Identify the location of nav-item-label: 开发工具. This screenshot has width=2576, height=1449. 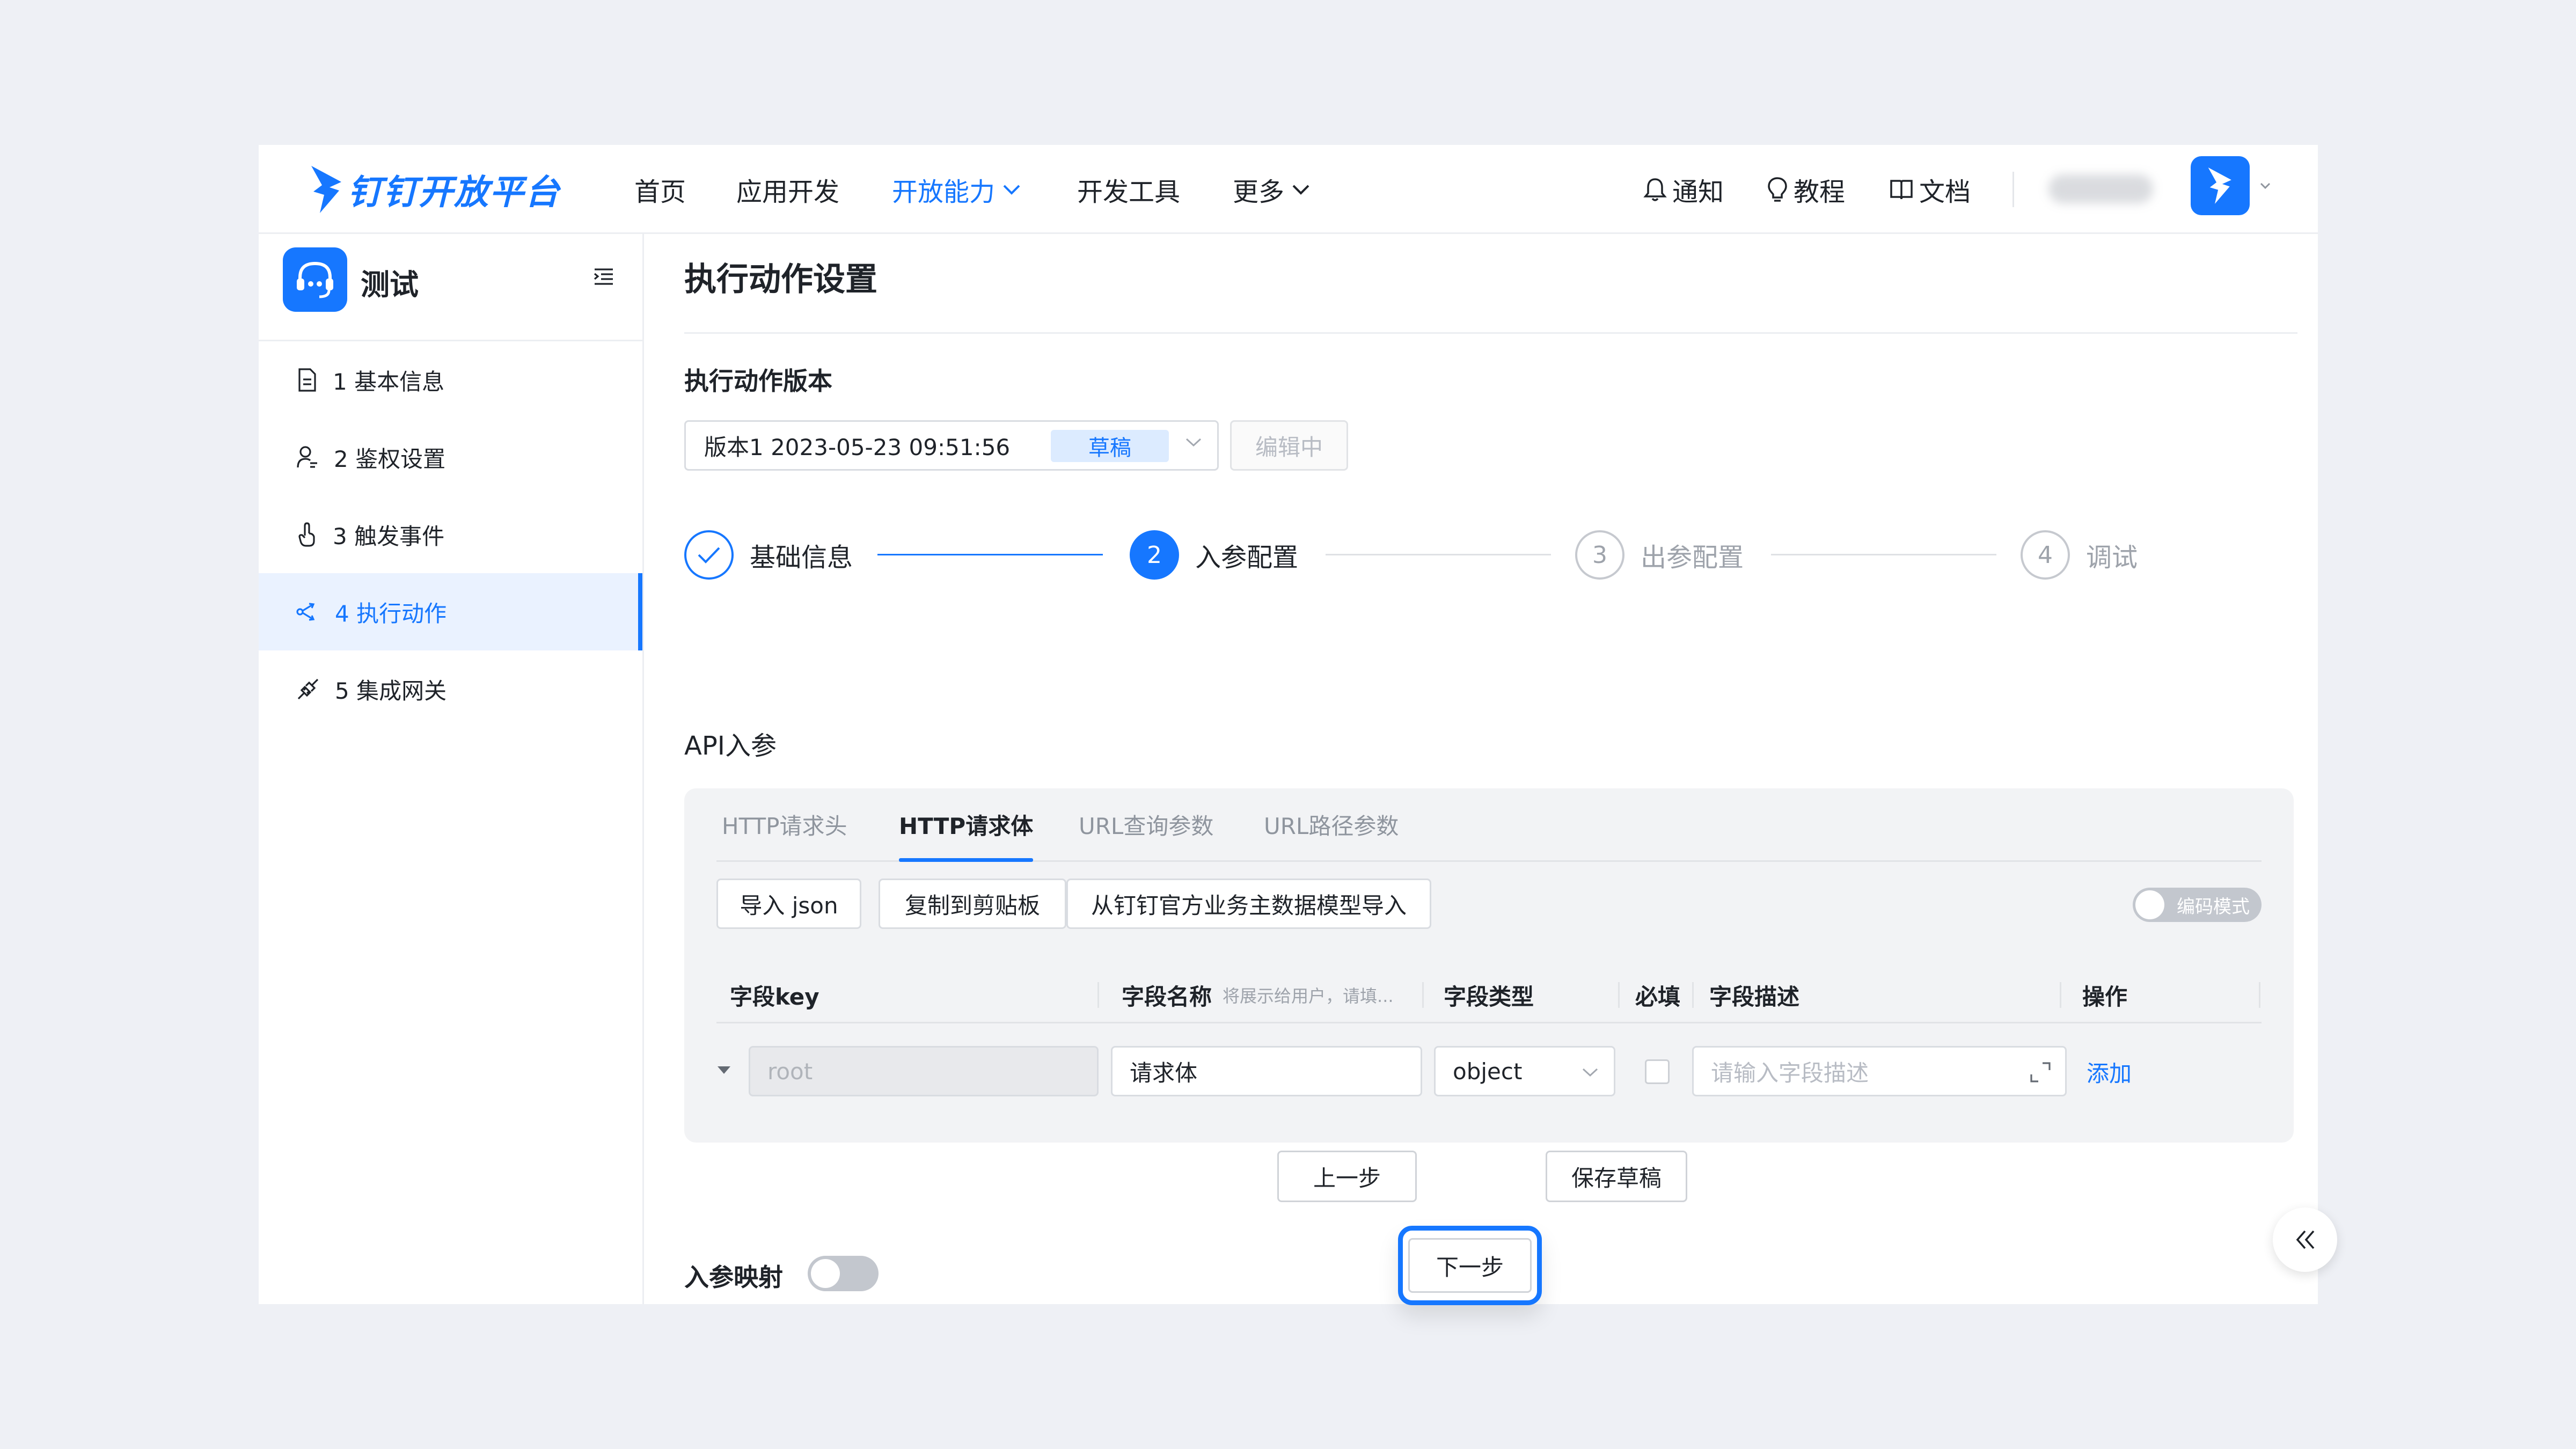
(1129, 192).